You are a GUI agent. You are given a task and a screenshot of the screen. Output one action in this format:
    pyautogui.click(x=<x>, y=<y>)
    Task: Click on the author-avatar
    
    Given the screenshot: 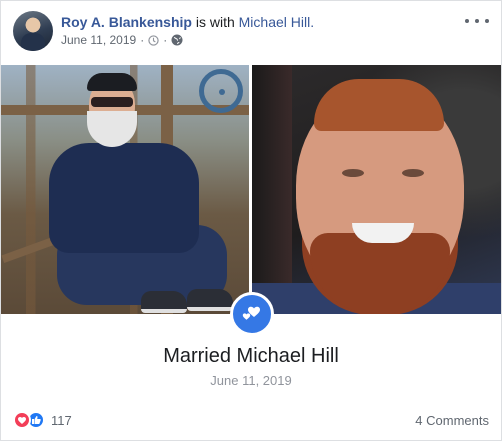 What is the action you would take?
    pyautogui.click(x=33, y=31)
    